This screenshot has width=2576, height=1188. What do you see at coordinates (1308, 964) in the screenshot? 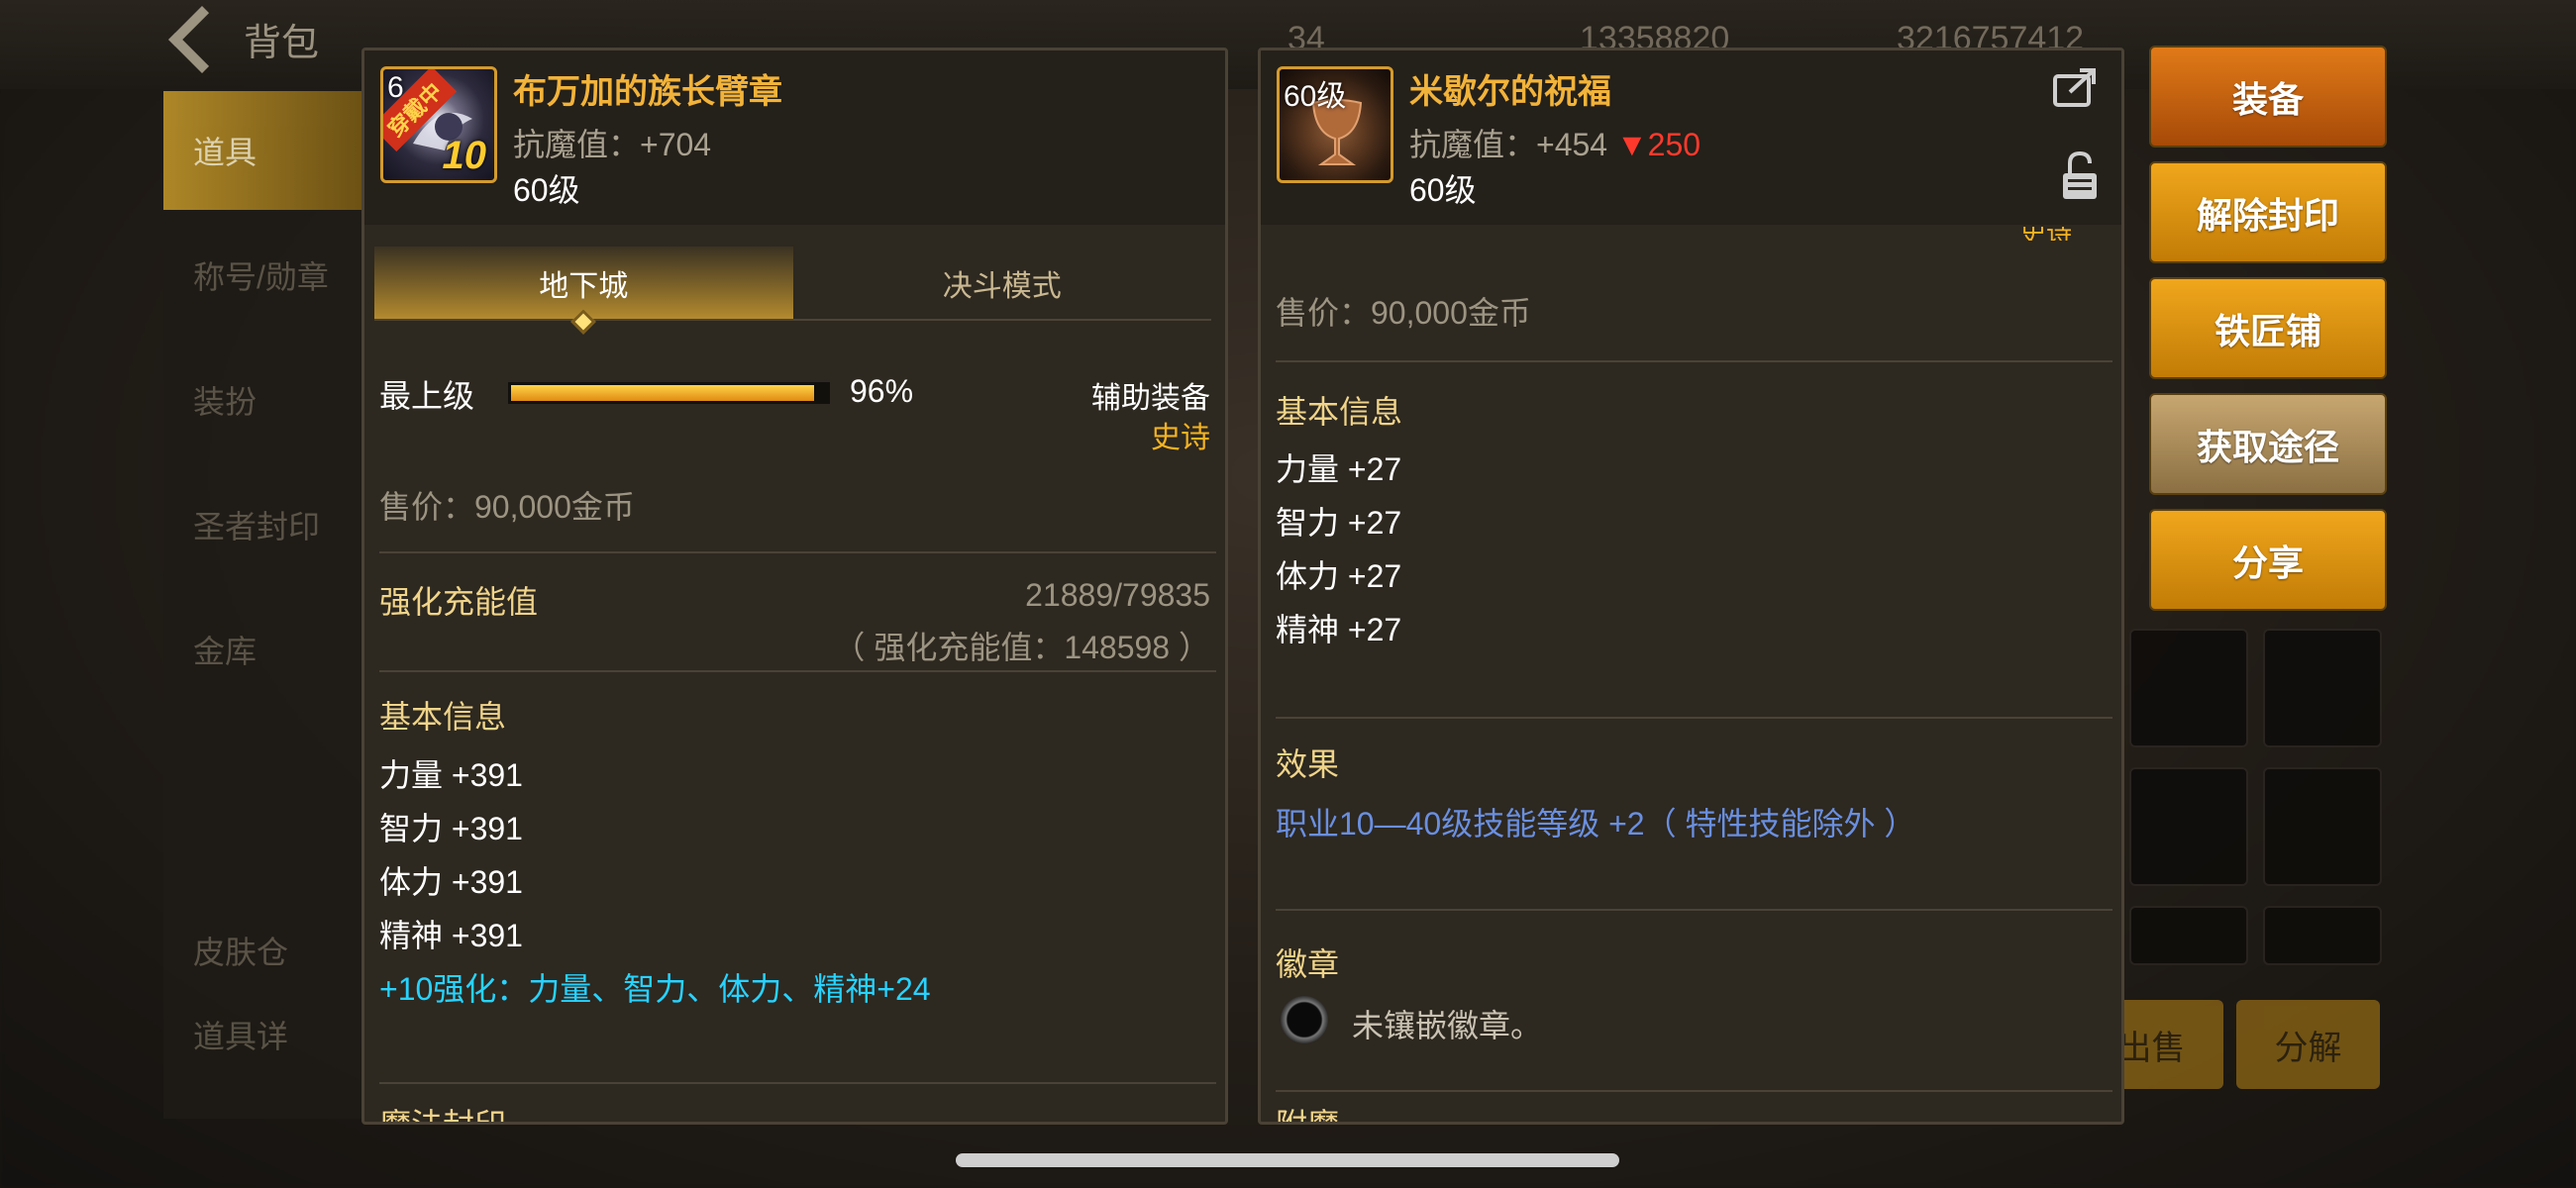
I see `badge-title: 徽章` at bounding box center [1308, 964].